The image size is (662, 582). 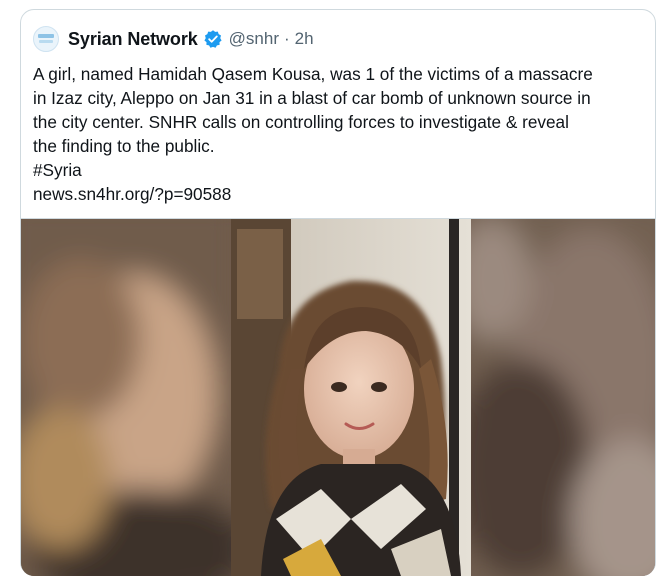 I want to click on tweet-text-line: the finding to the public., so click(x=124, y=146).